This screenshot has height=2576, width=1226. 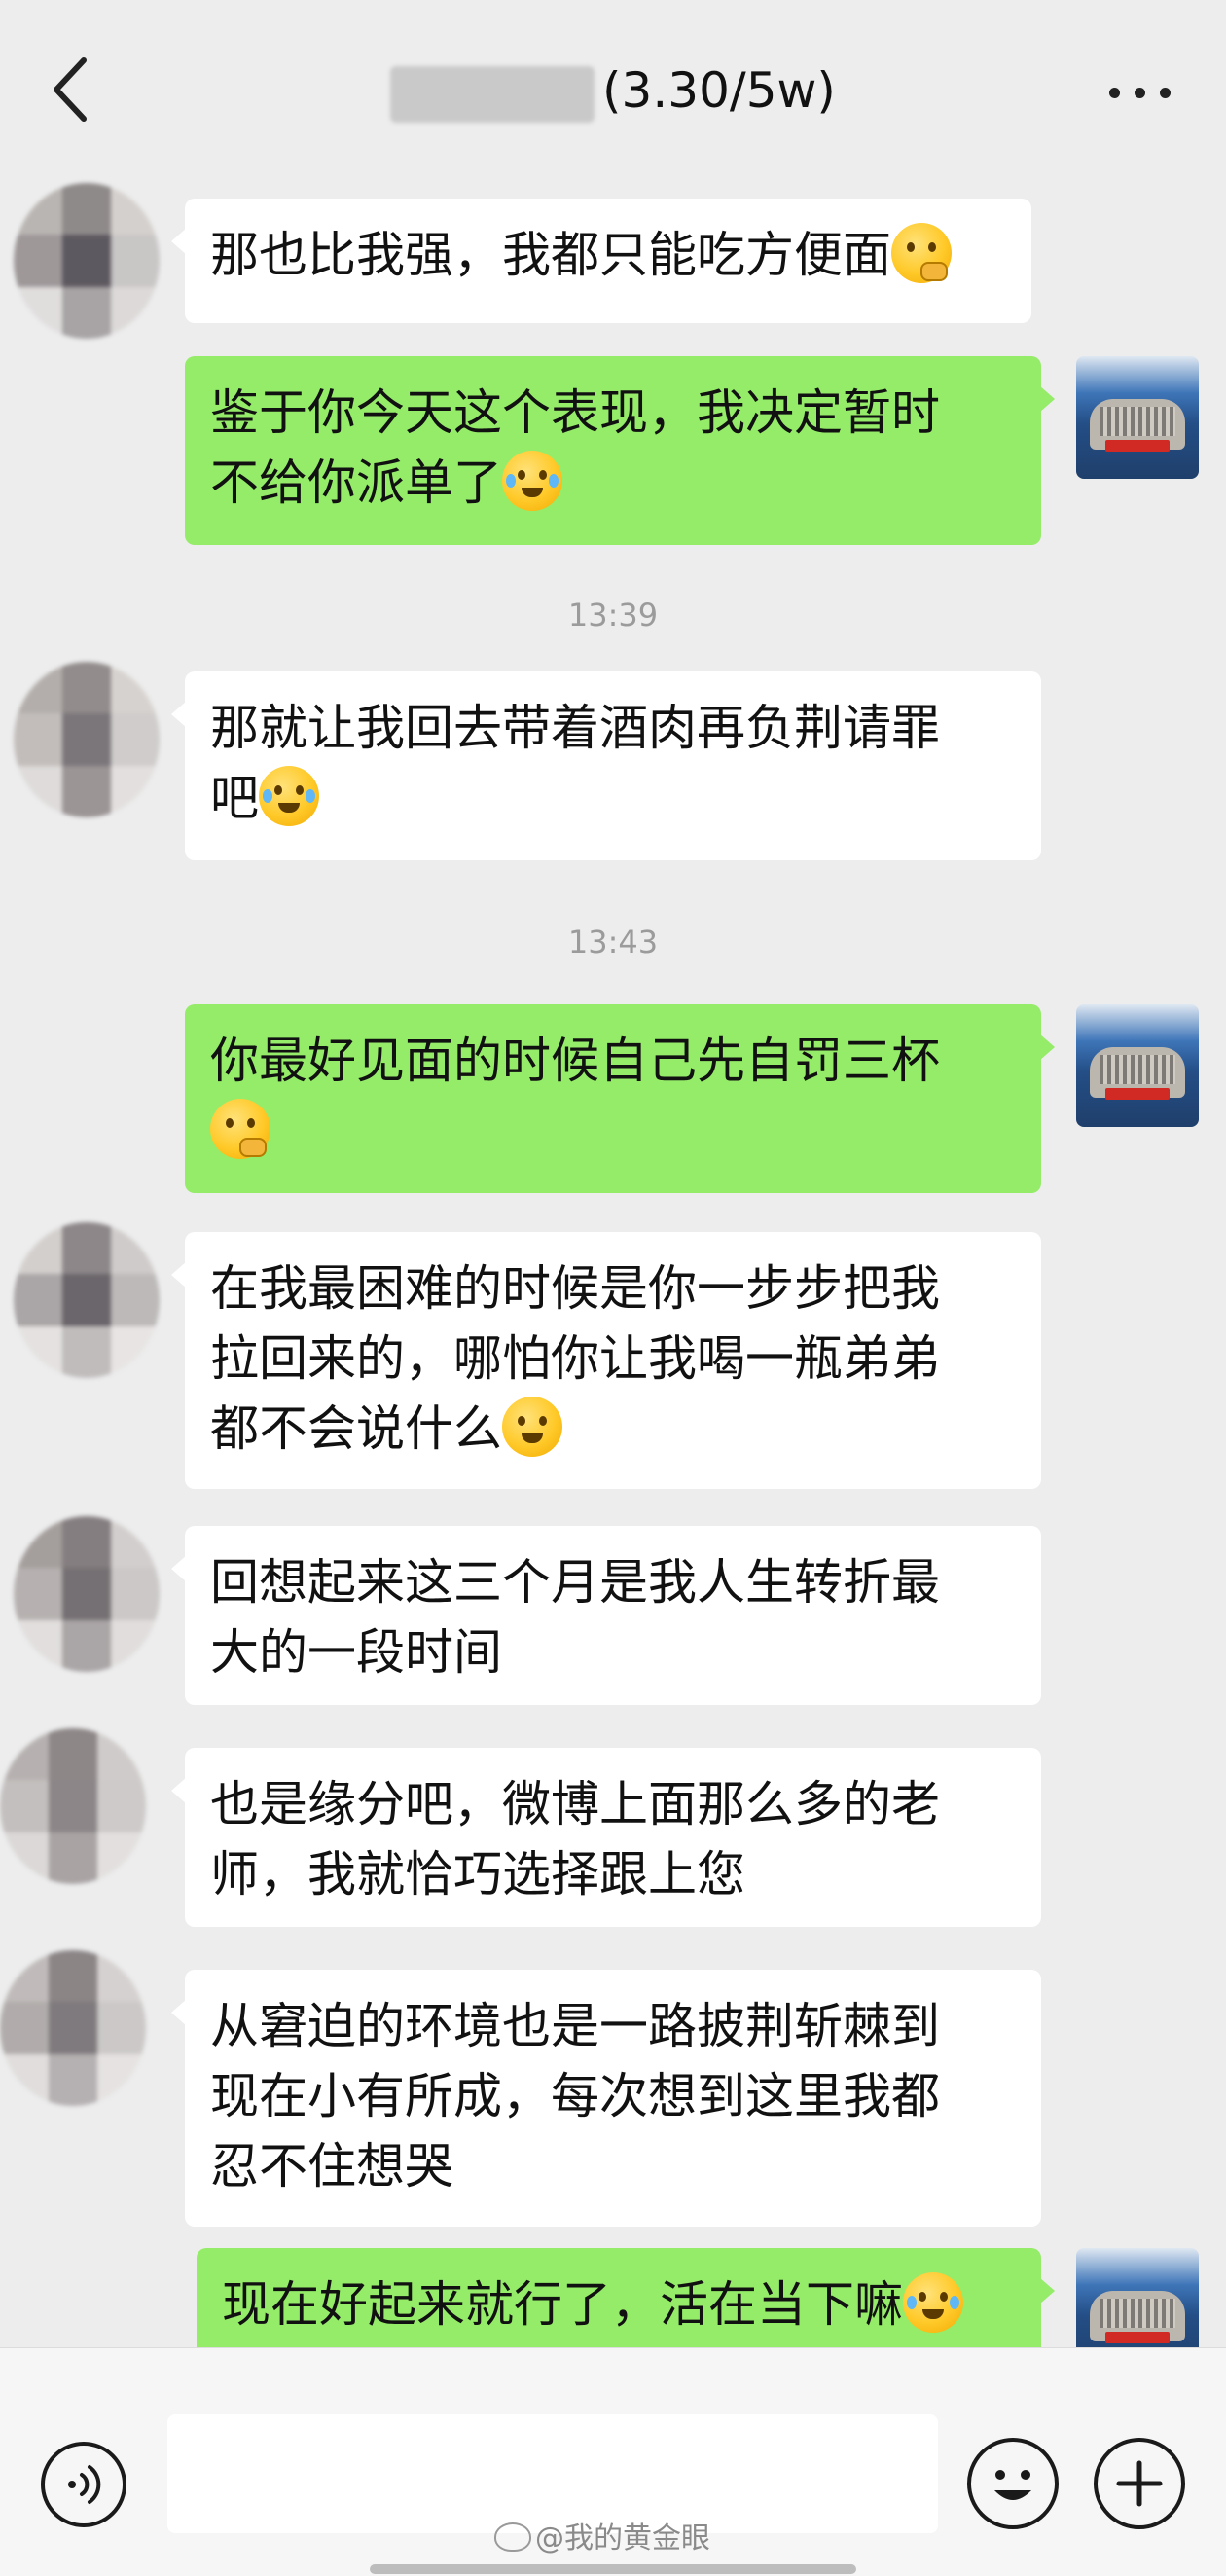 I want to click on message-text: 从窘迫的环境也是一路披荆斩棘到 现在小有所成，每次想到这里我都 忍不住想哭, so click(x=575, y=2096).